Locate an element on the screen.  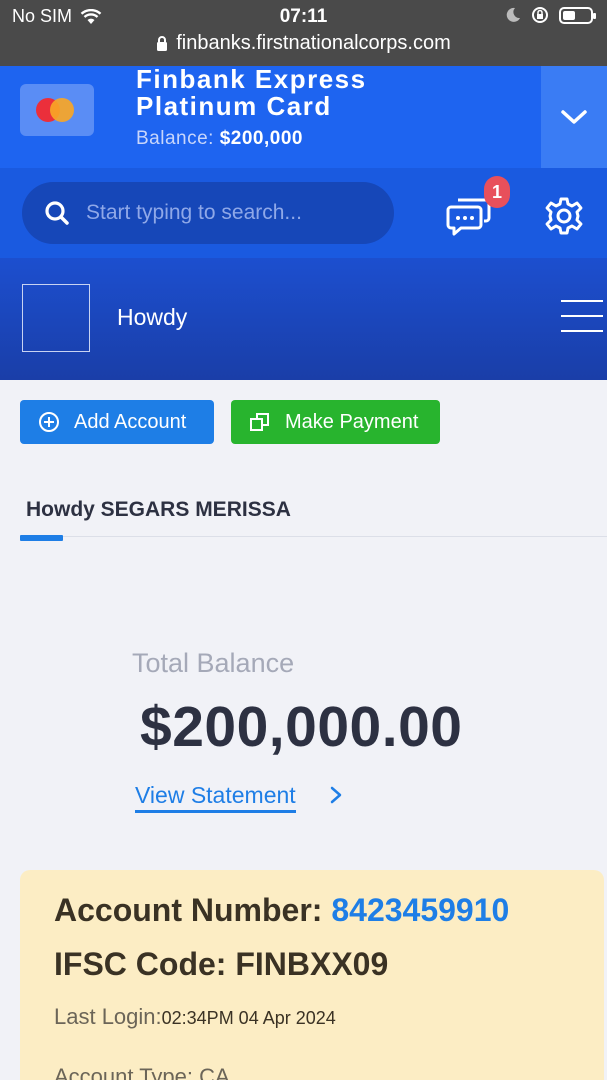
account-type-label: Account Type: is located at coordinates (124, 1072).